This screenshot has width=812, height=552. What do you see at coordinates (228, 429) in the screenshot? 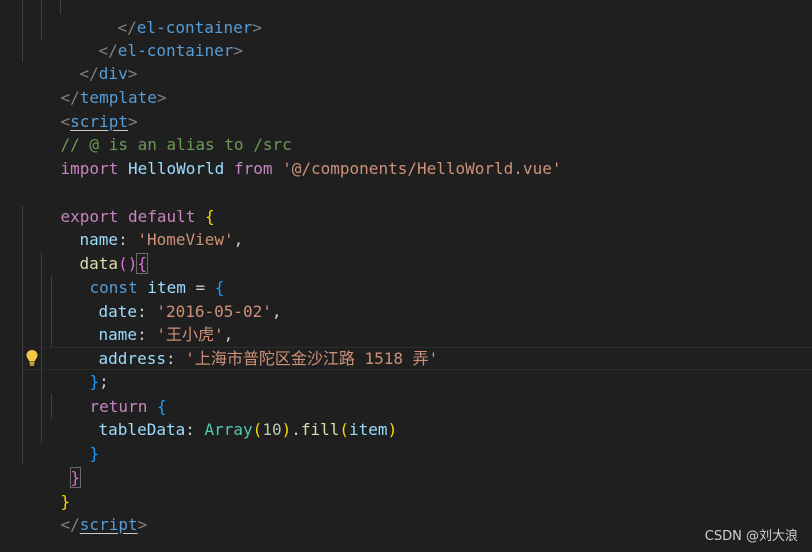
I see `token-class: Array` at bounding box center [228, 429].